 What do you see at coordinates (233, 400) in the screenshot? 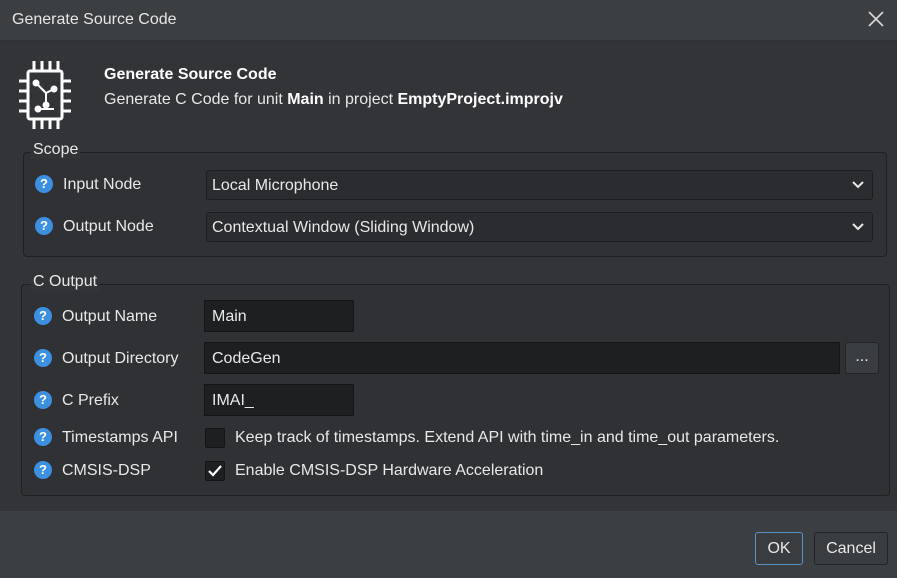
I see `c-prefix-value: IMAI_` at bounding box center [233, 400].